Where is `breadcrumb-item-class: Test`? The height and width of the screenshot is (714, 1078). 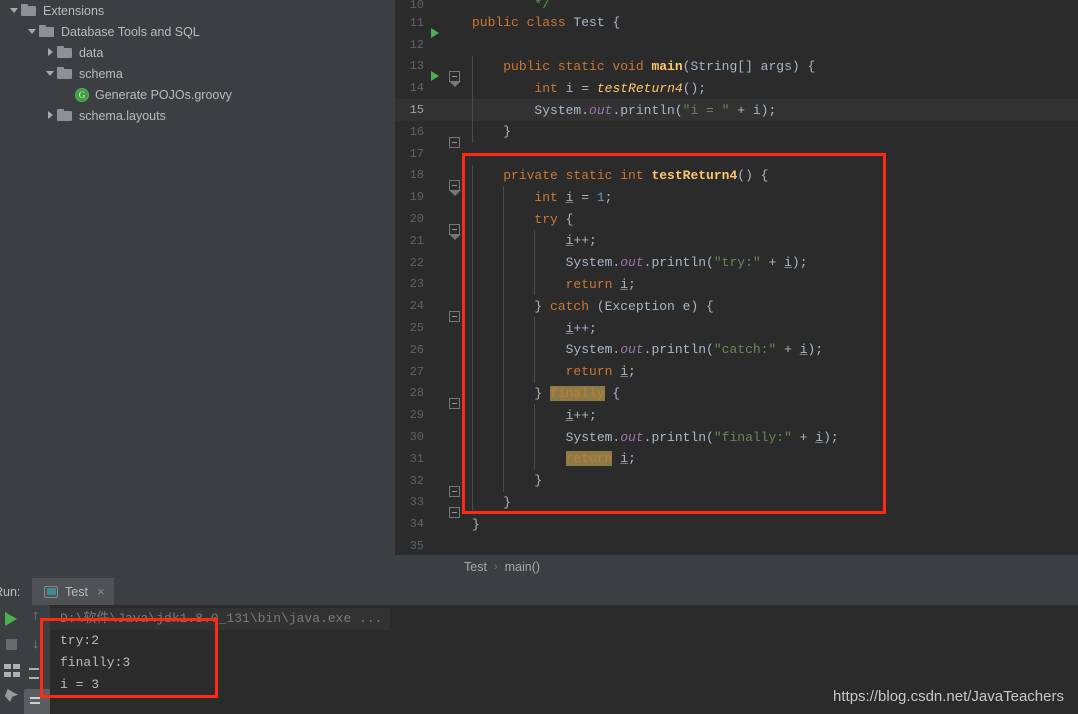 breadcrumb-item-class: Test is located at coordinates (475, 567).